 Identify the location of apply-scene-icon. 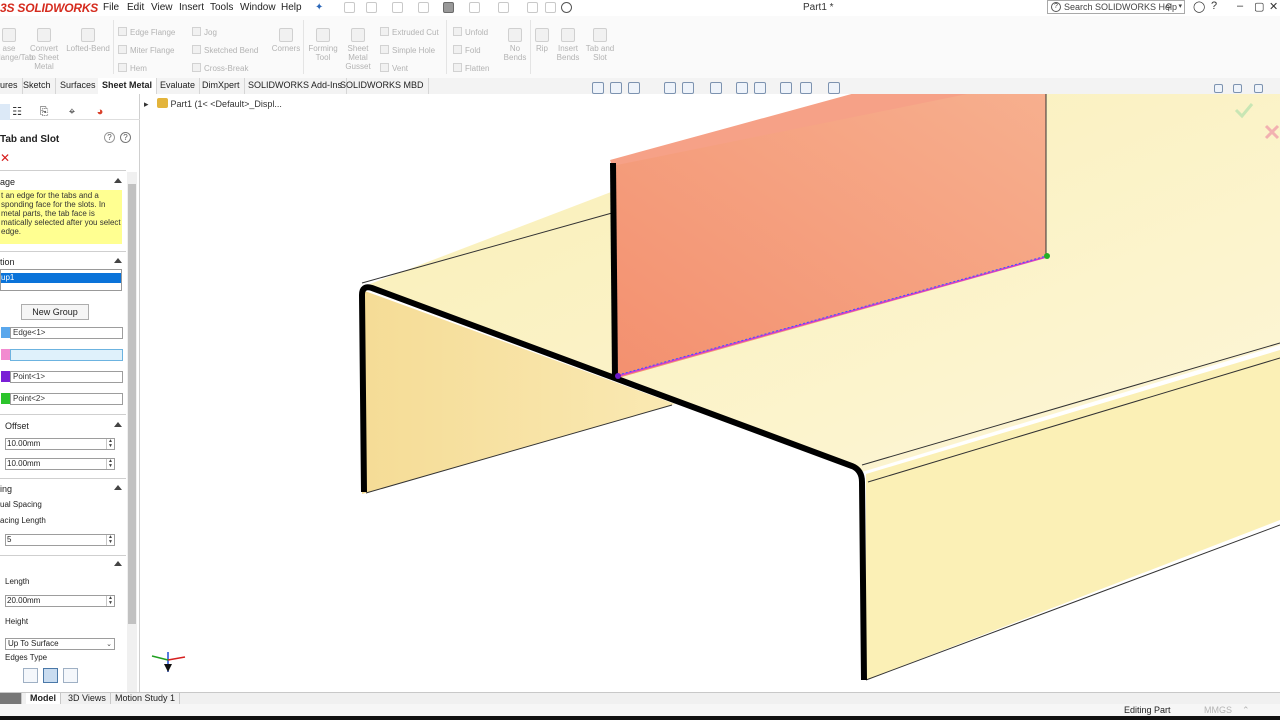
(806, 88).